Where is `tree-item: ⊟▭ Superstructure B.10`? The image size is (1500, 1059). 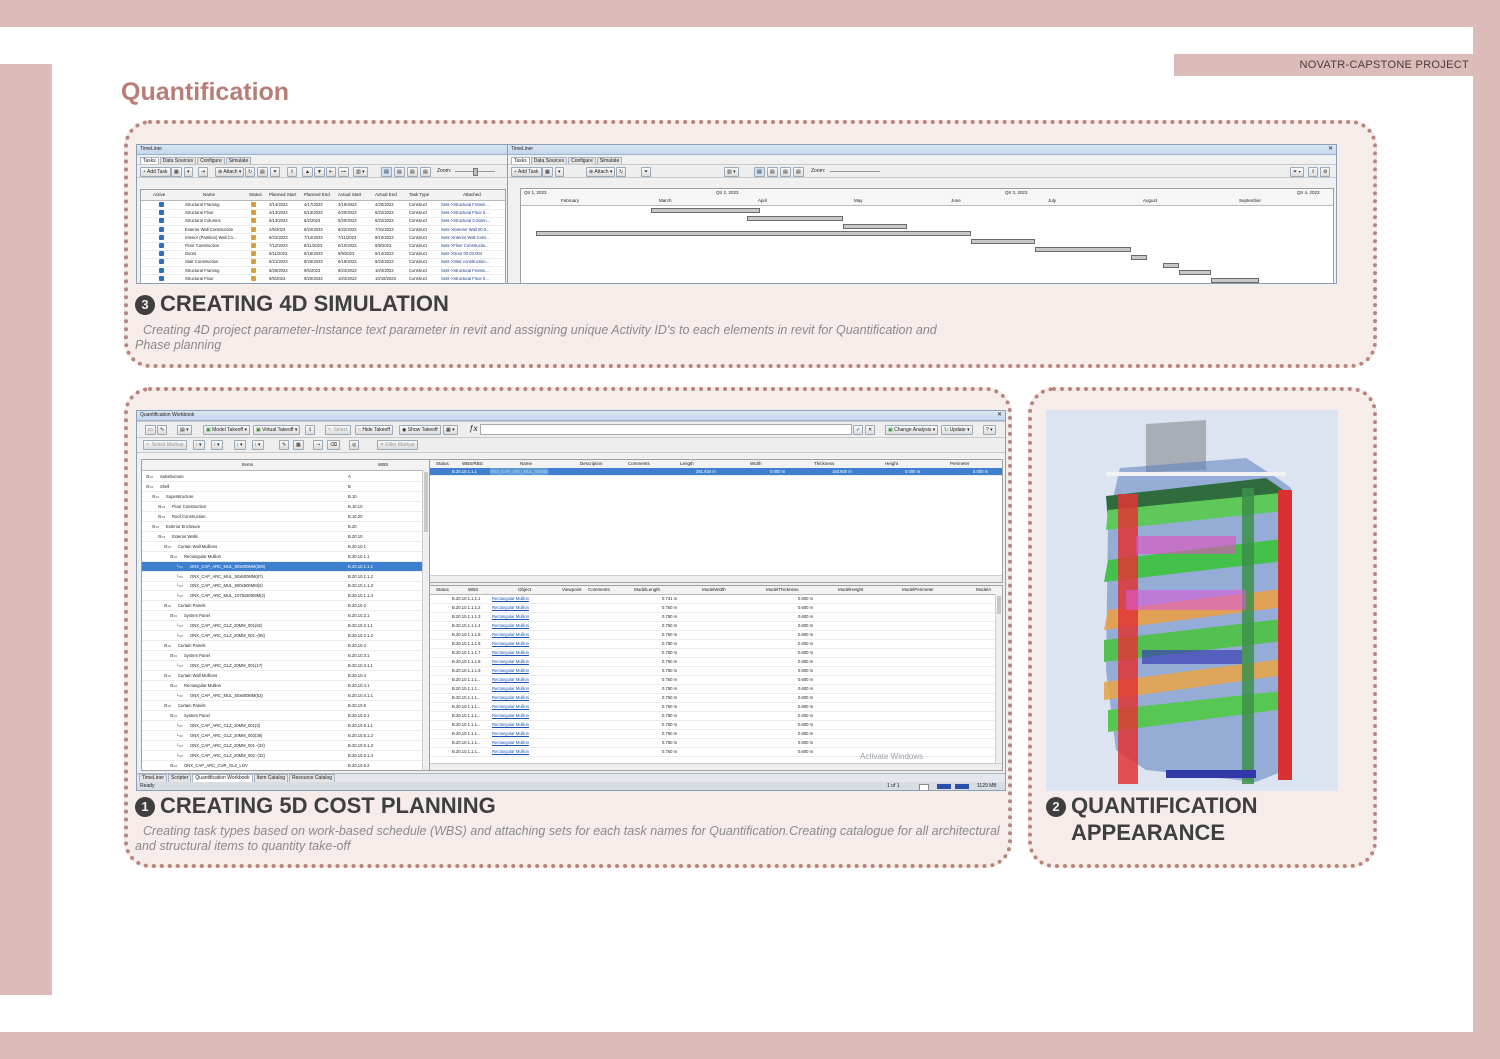 tree-item: ⊟▭ Superstructure B.10 is located at coordinates (285, 497).